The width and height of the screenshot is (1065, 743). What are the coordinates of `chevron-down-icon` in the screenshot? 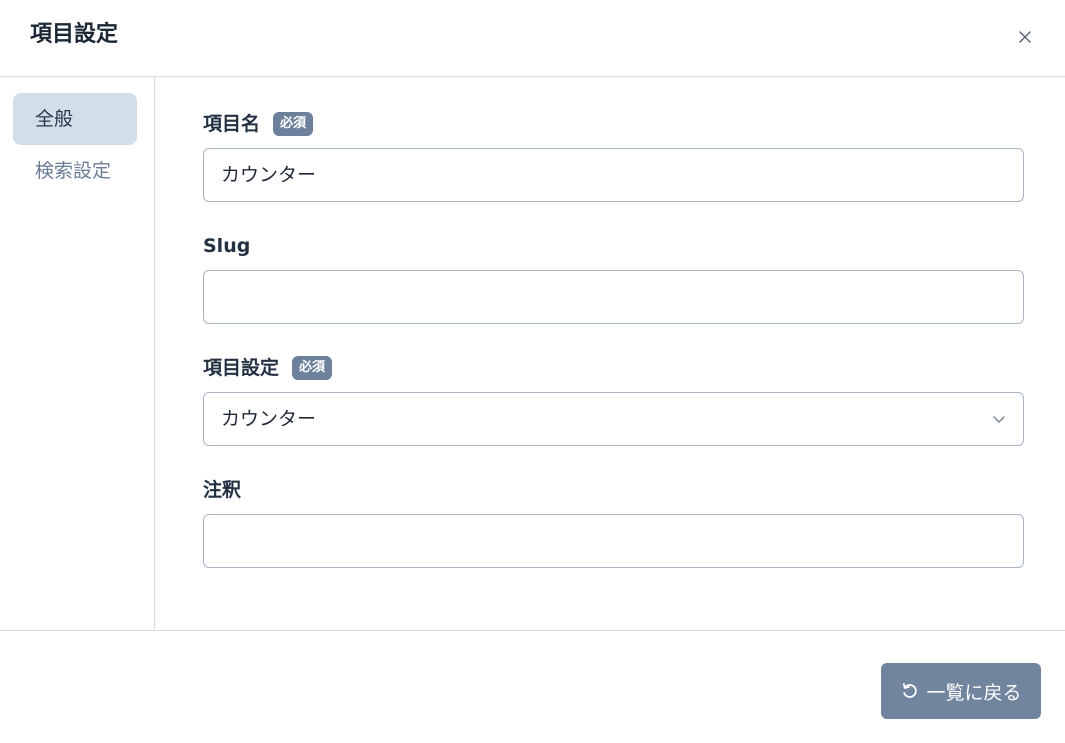 It's located at (999, 419).